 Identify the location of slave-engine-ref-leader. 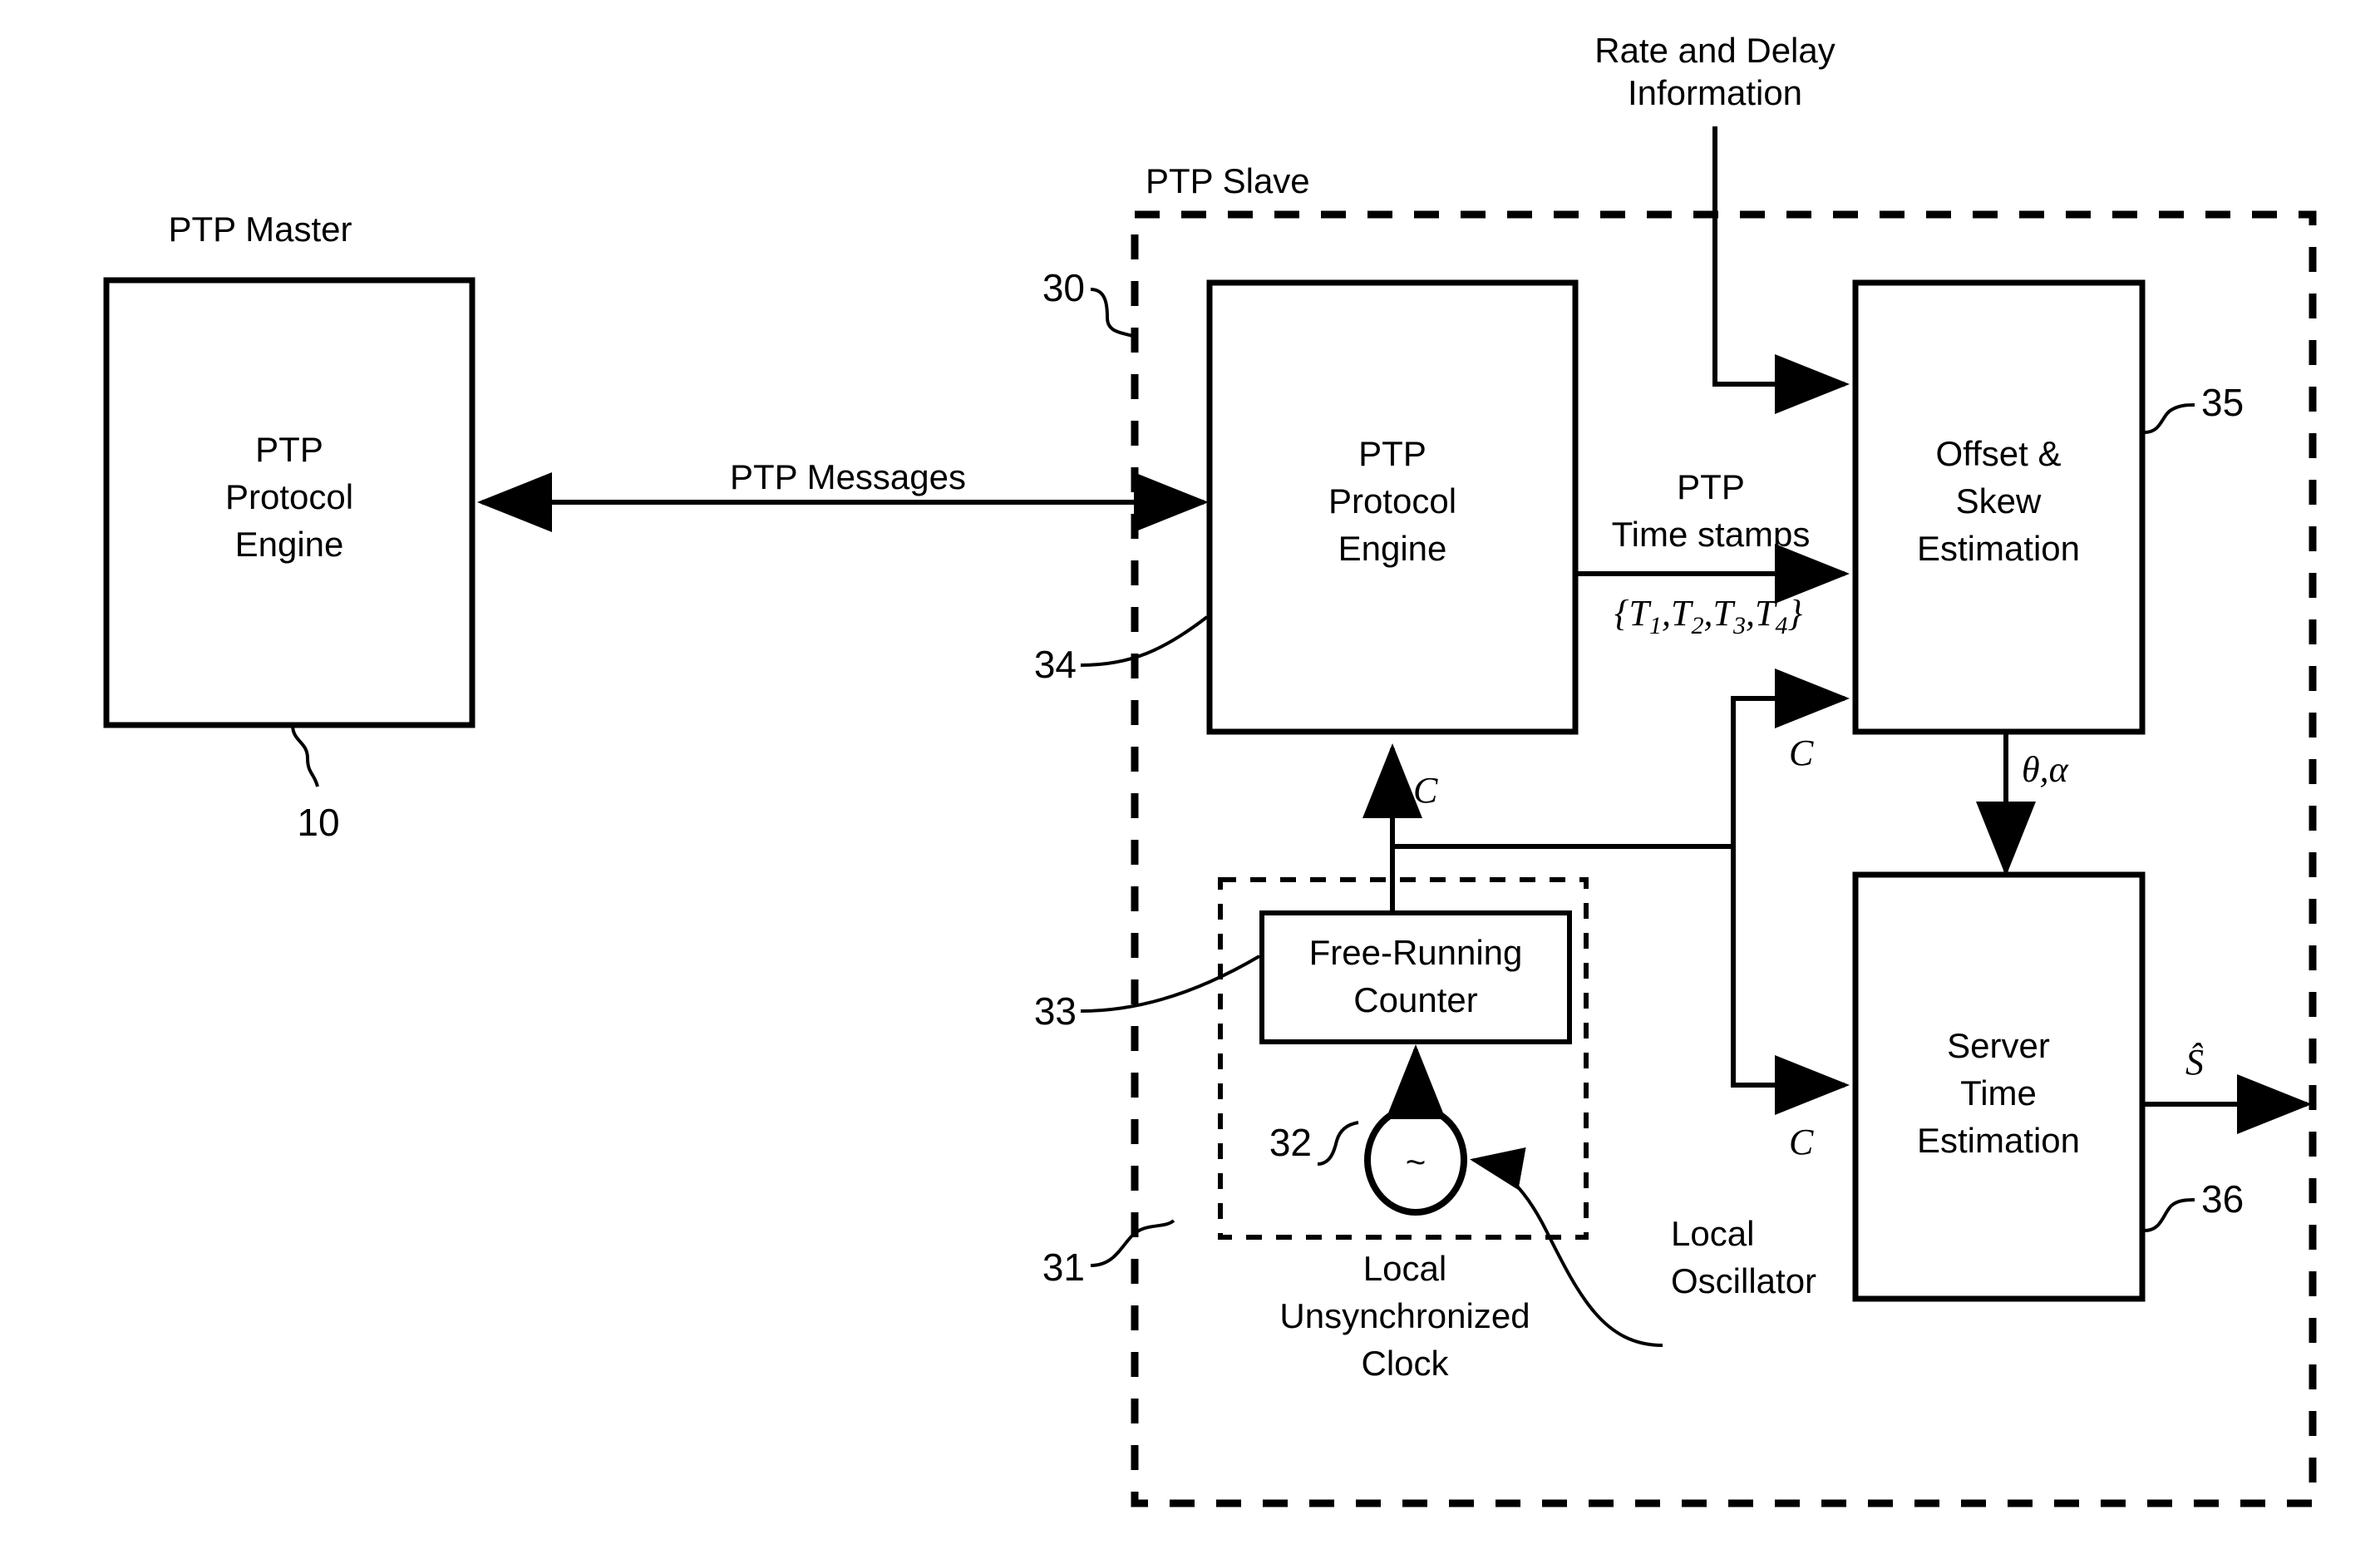
(1144, 641).